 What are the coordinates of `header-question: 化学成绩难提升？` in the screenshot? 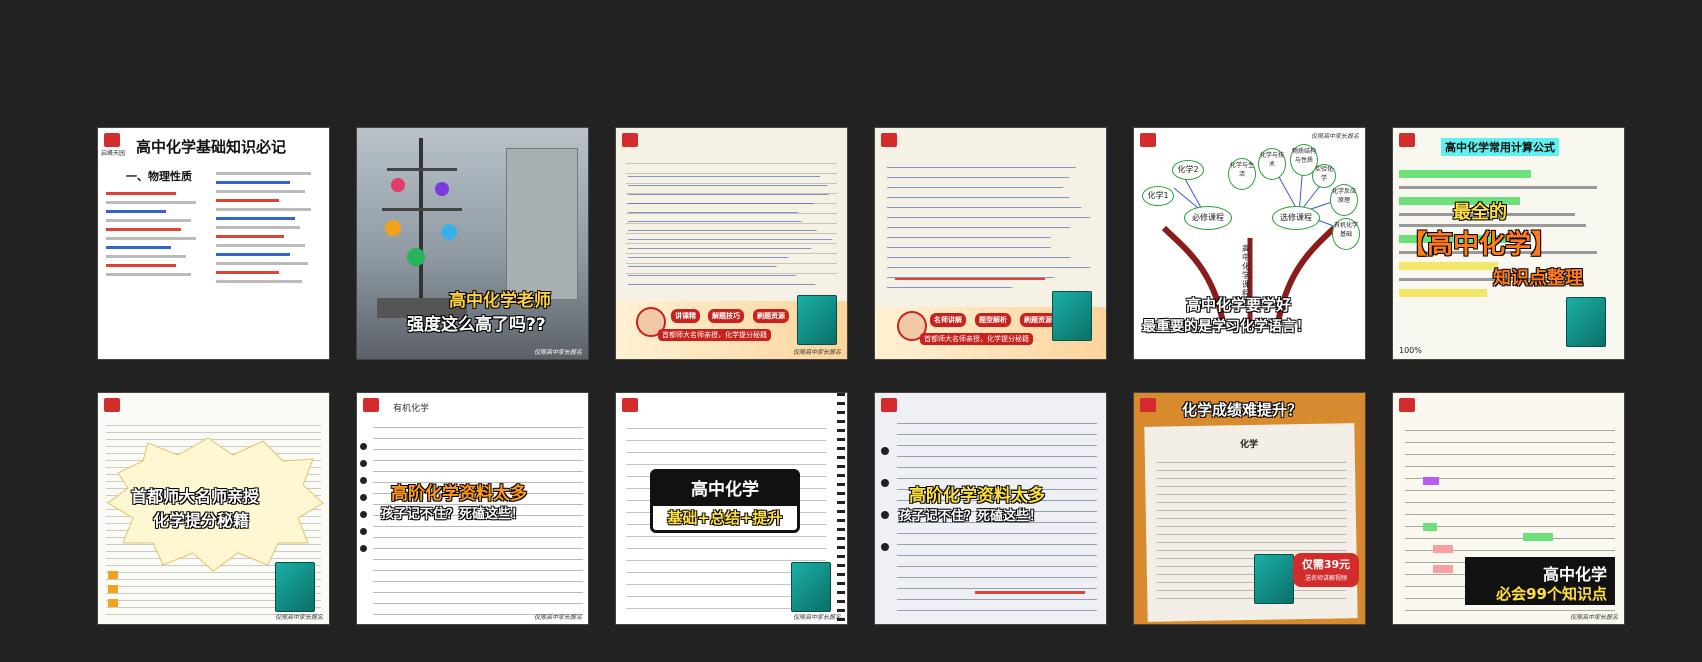 It's located at (1242, 410).